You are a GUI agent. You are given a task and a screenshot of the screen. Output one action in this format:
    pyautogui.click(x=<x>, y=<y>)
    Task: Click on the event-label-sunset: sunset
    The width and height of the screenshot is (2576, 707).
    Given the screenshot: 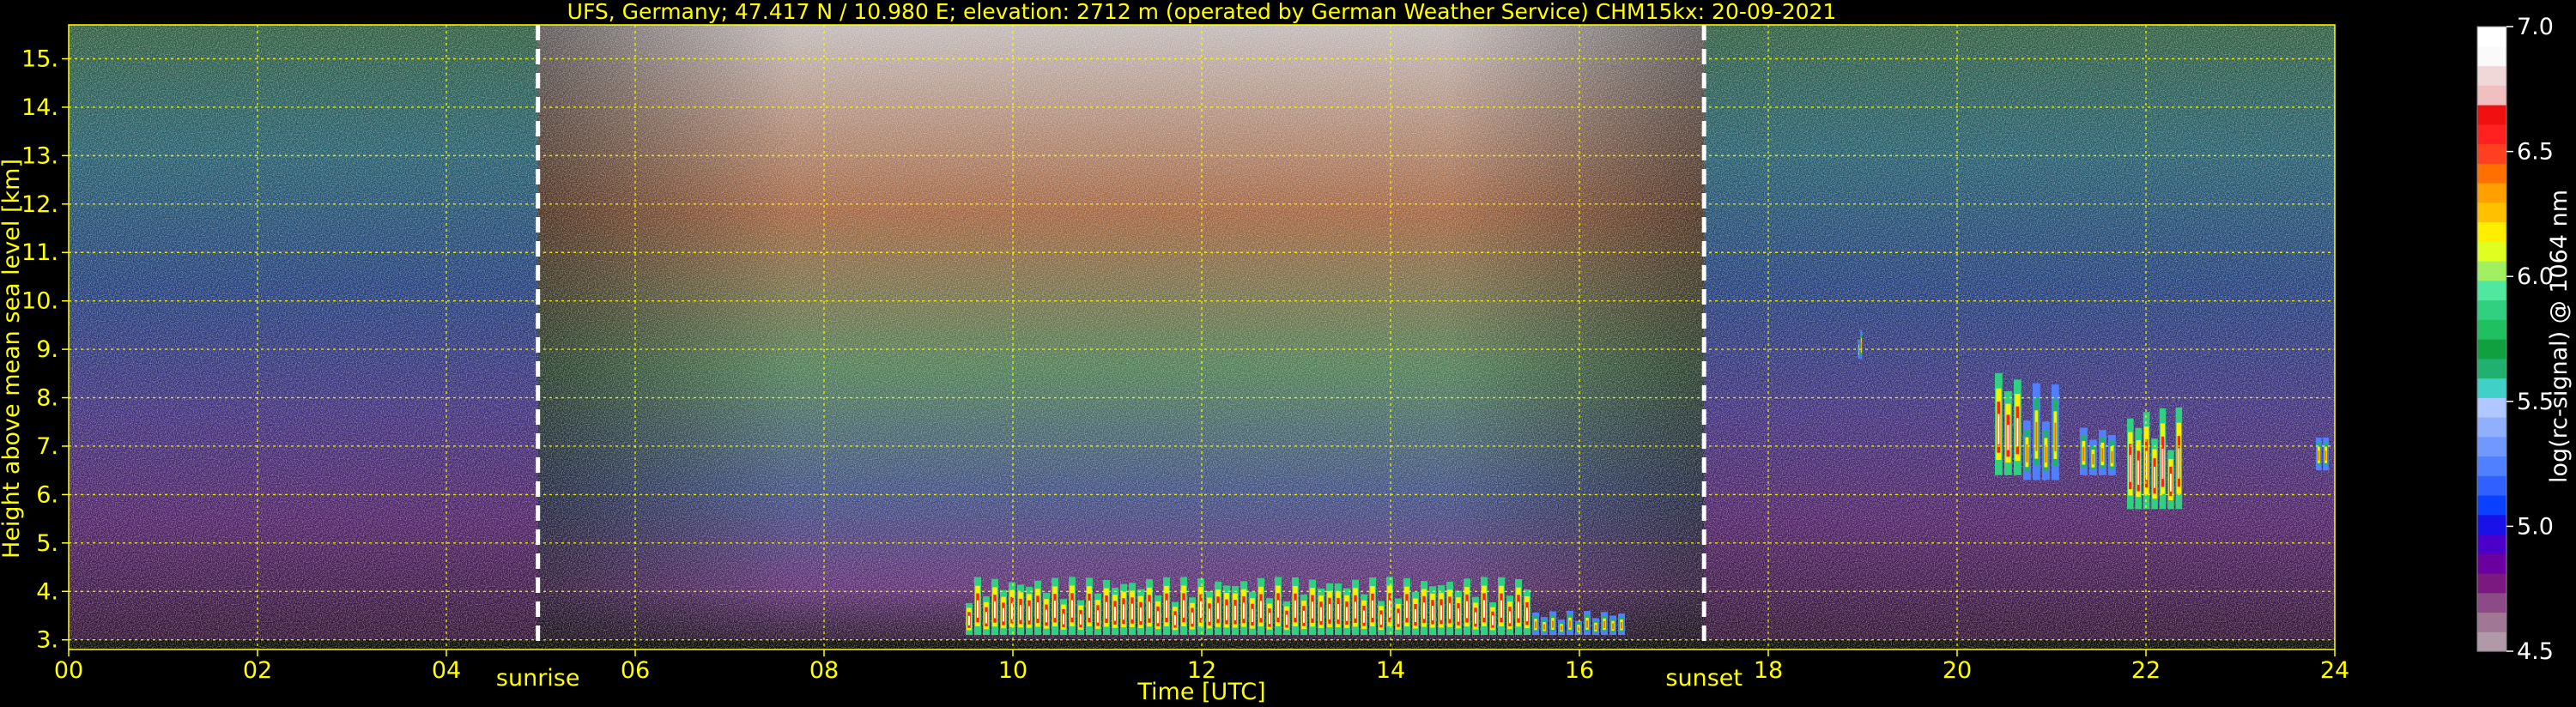 What is the action you would take?
    pyautogui.click(x=1704, y=679)
    